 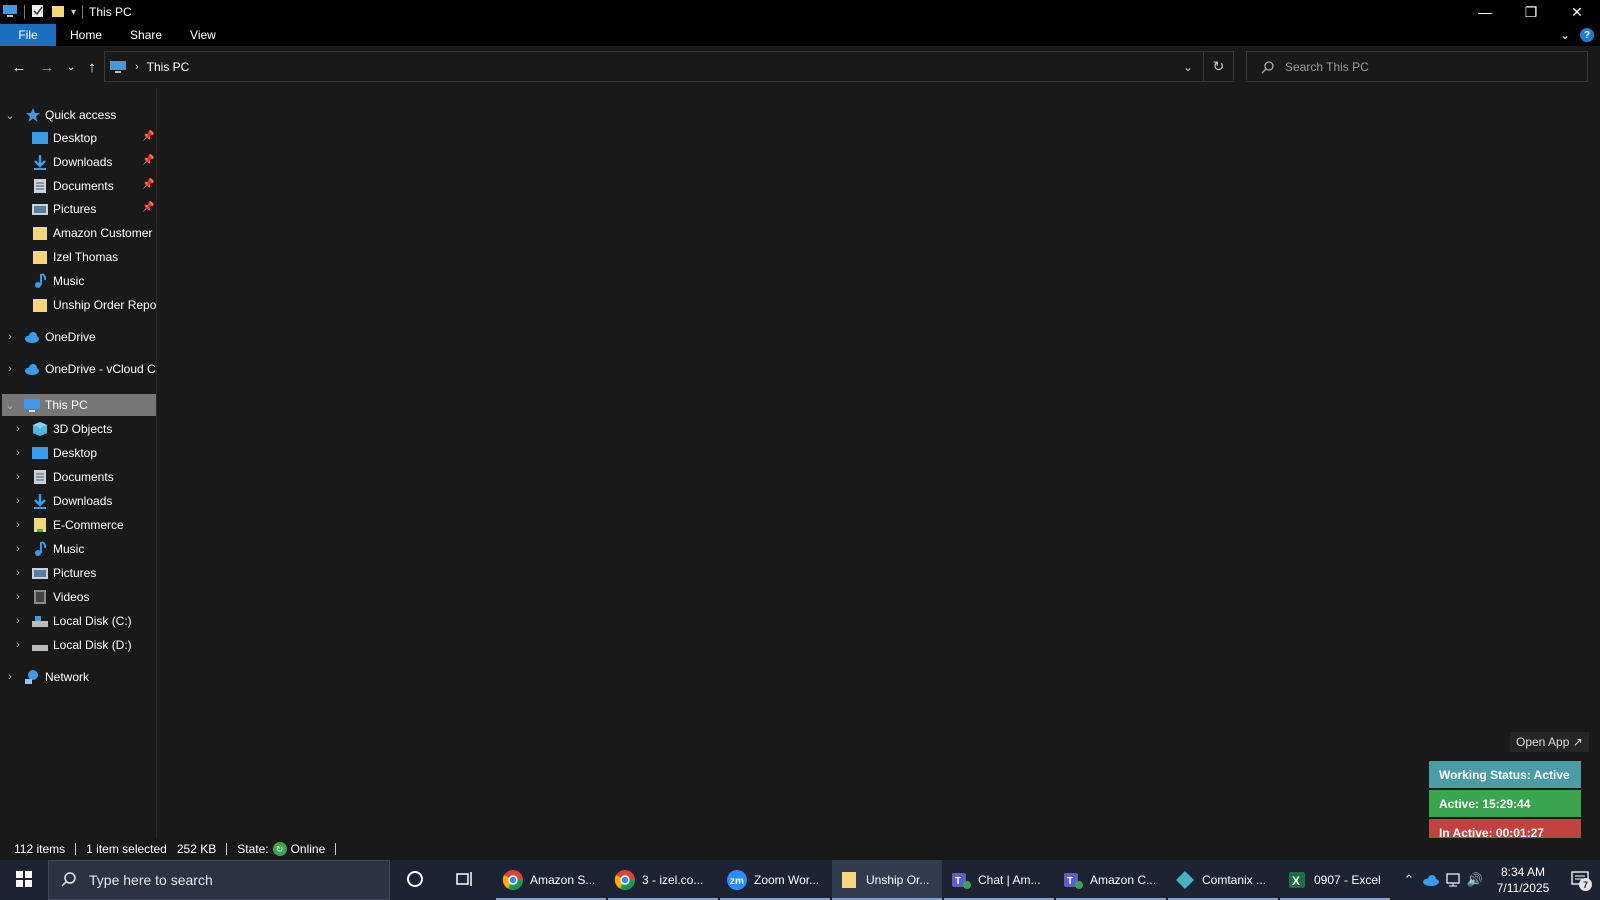 What do you see at coordinates (1417, 66) in the screenshot?
I see `search-box: Search This PC` at bounding box center [1417, 66].